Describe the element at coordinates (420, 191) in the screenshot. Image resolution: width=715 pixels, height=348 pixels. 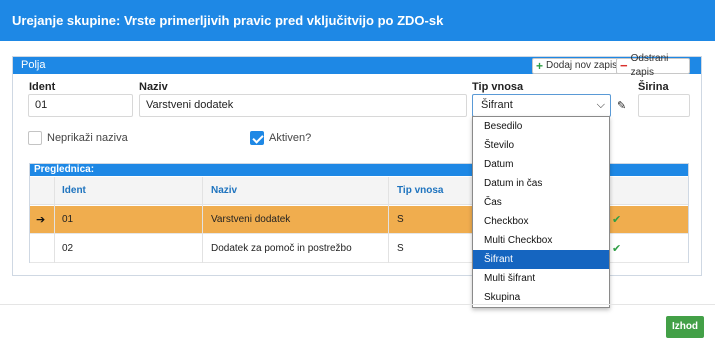
I see `col-header-tip-vnosa: Tip vnosa` at that location.